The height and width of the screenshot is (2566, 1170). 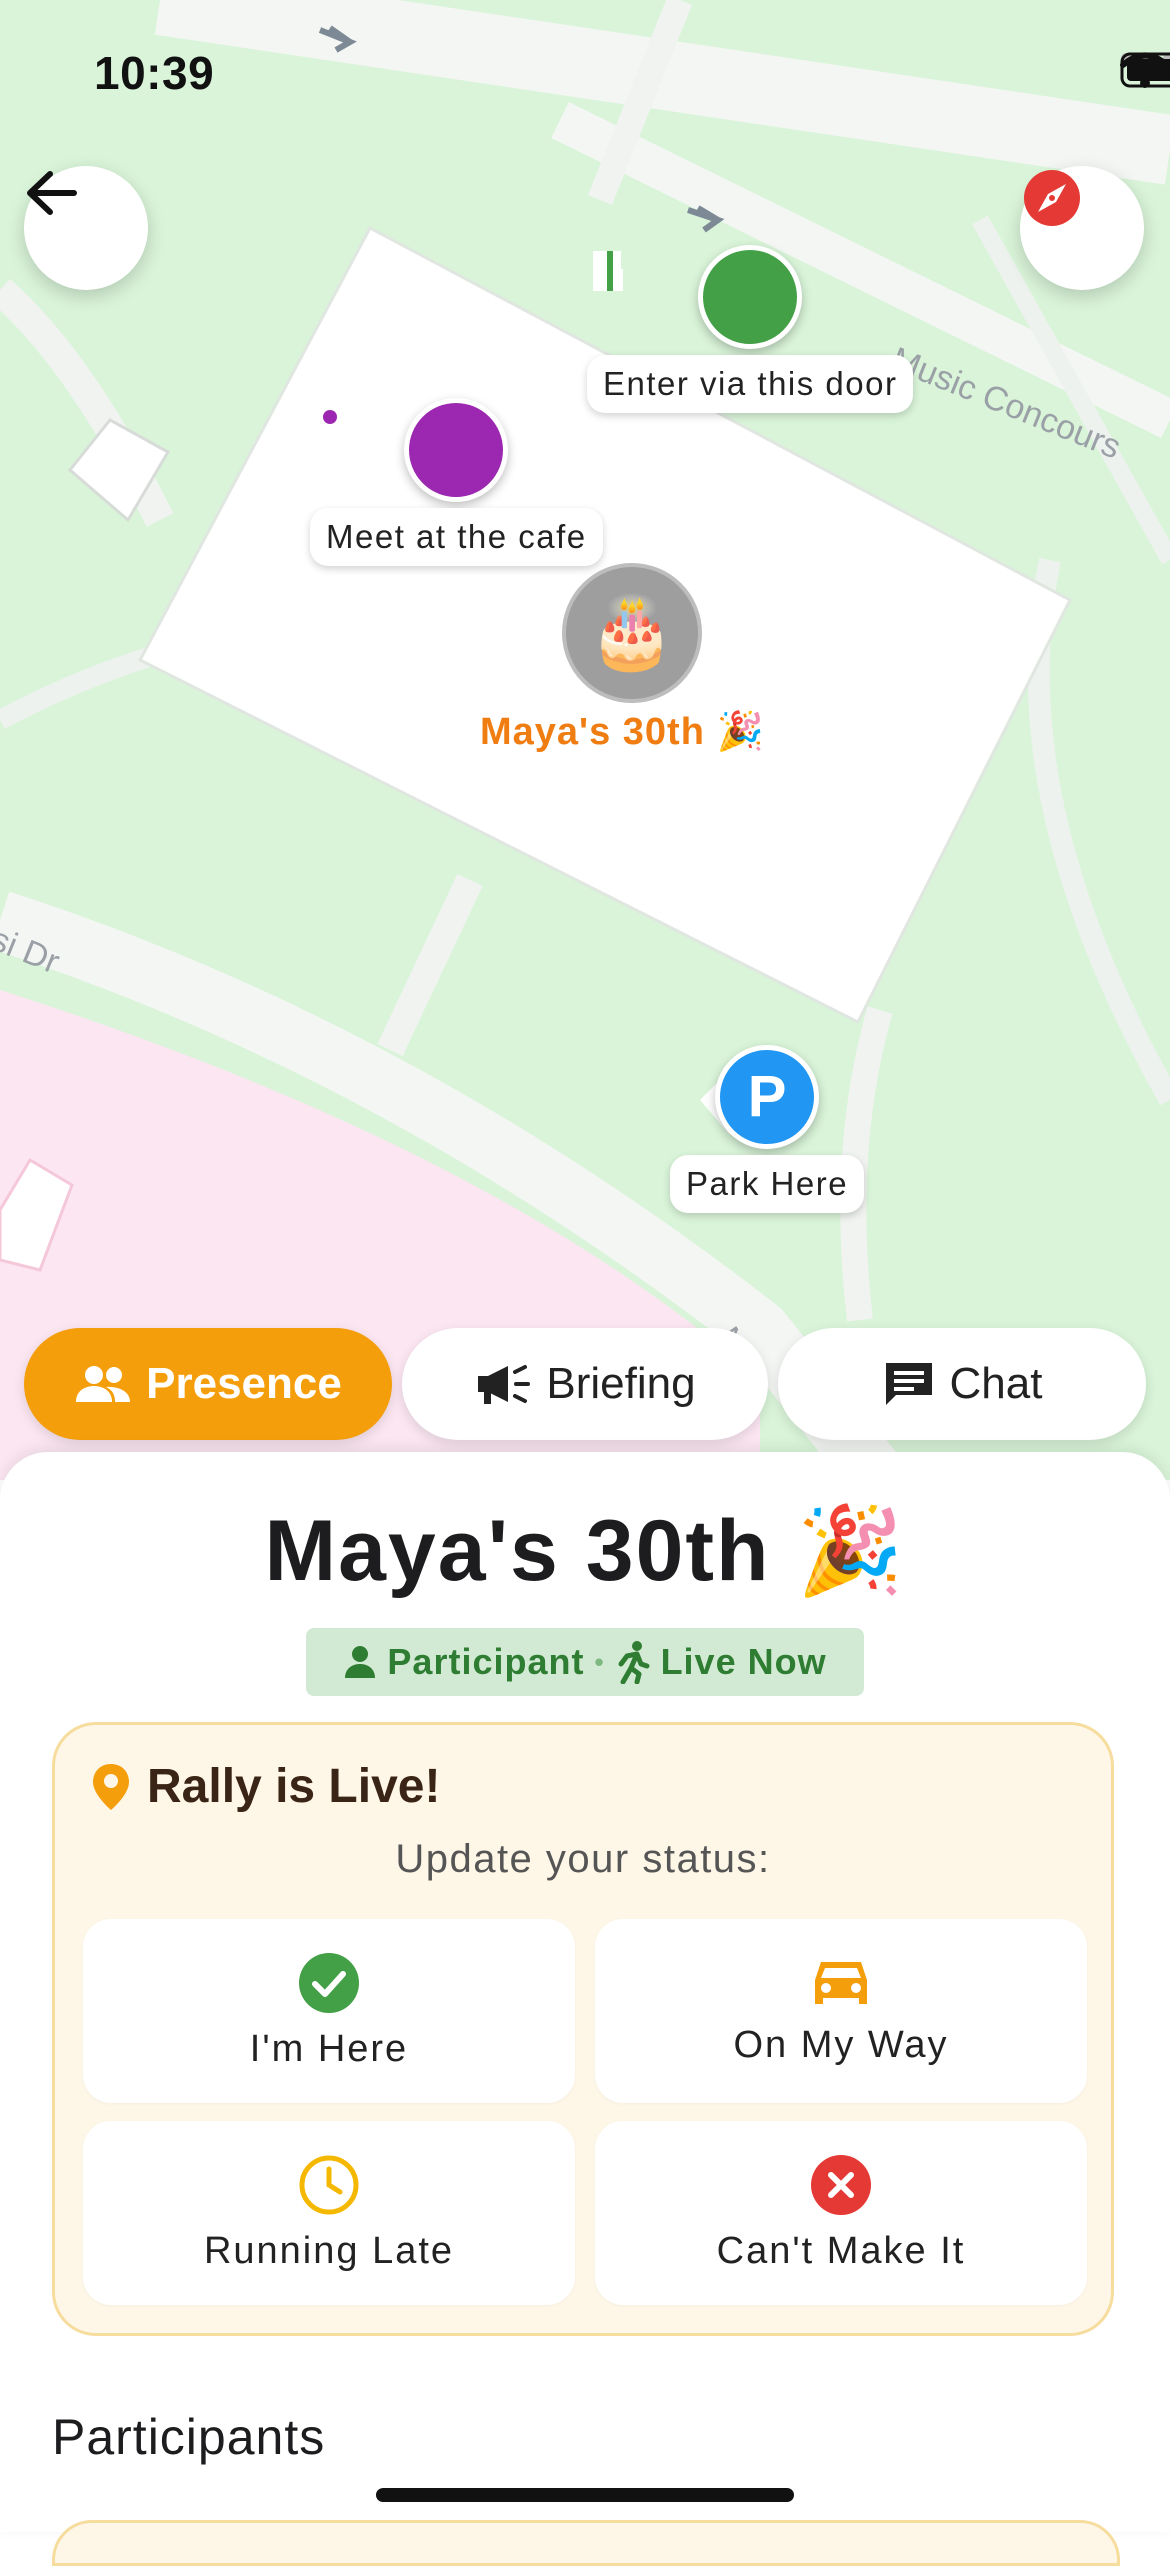 What do you see at coordinates (1145, 70) in the screenshot?
I see `battery-icon` at bounding box center [1145, 70].